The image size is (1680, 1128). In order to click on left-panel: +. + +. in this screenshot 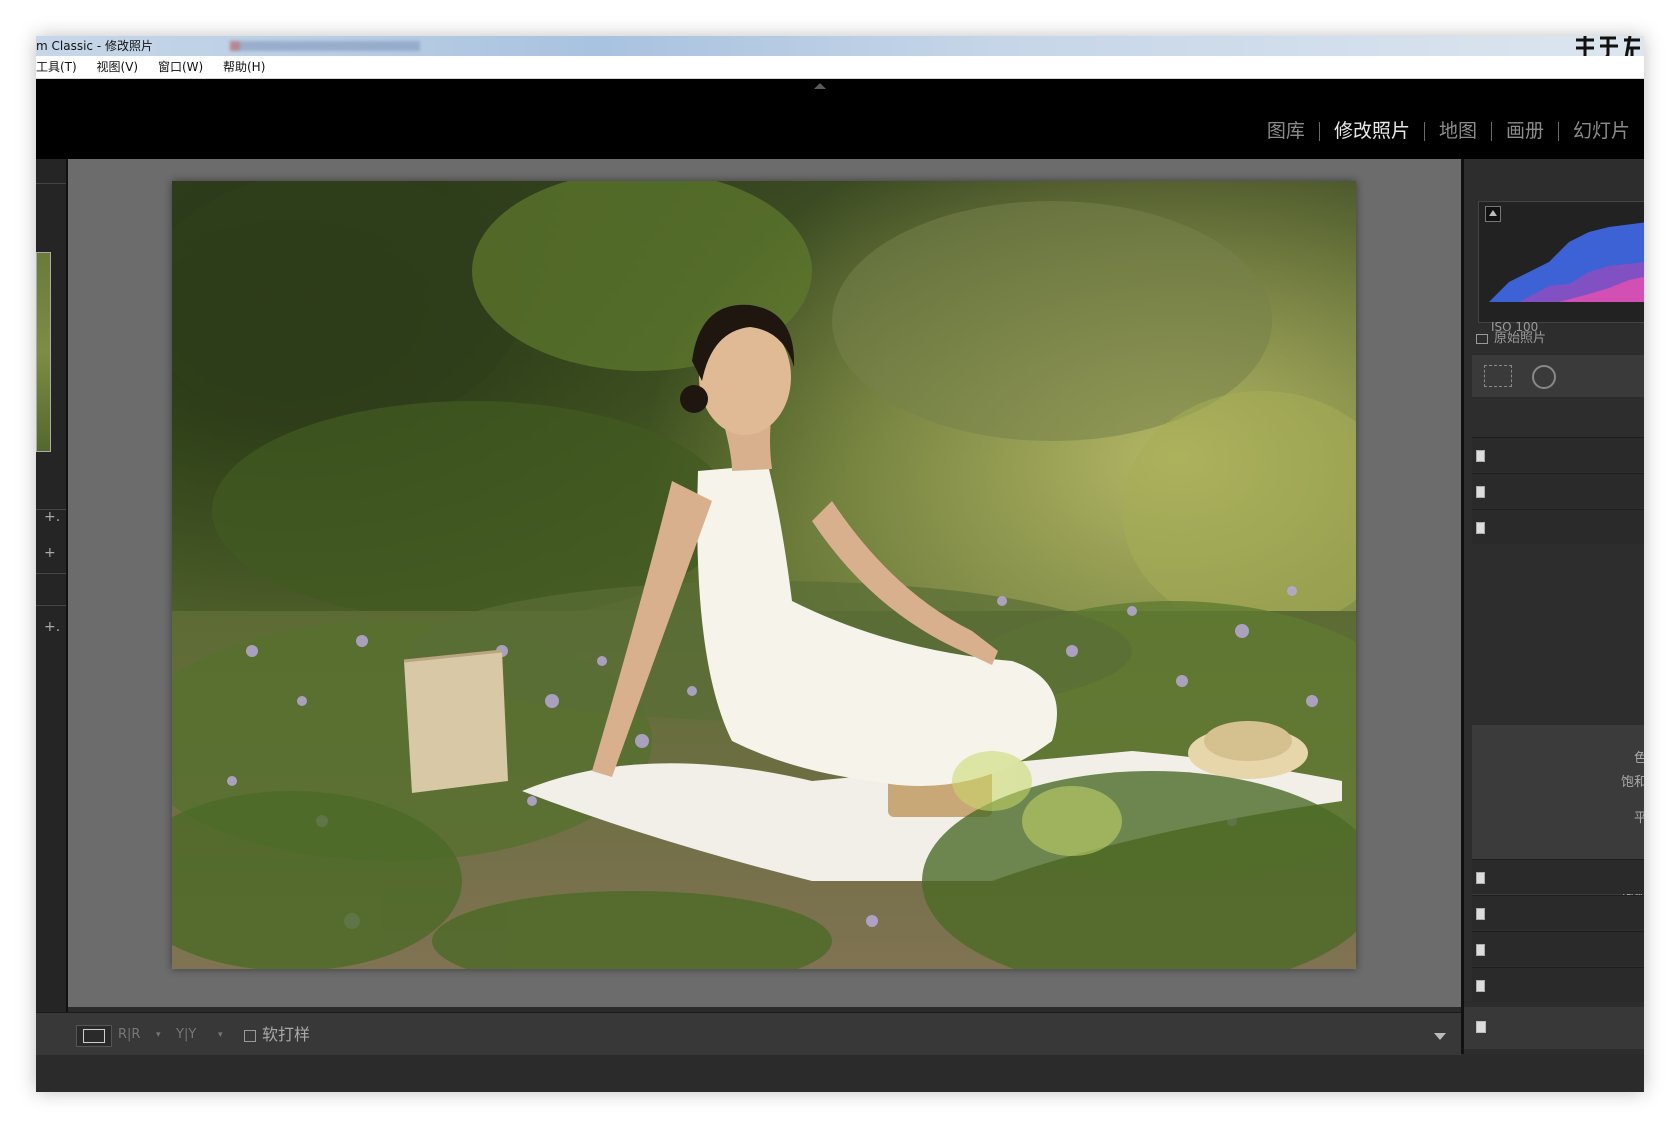, I will do `click(52, 606)`.